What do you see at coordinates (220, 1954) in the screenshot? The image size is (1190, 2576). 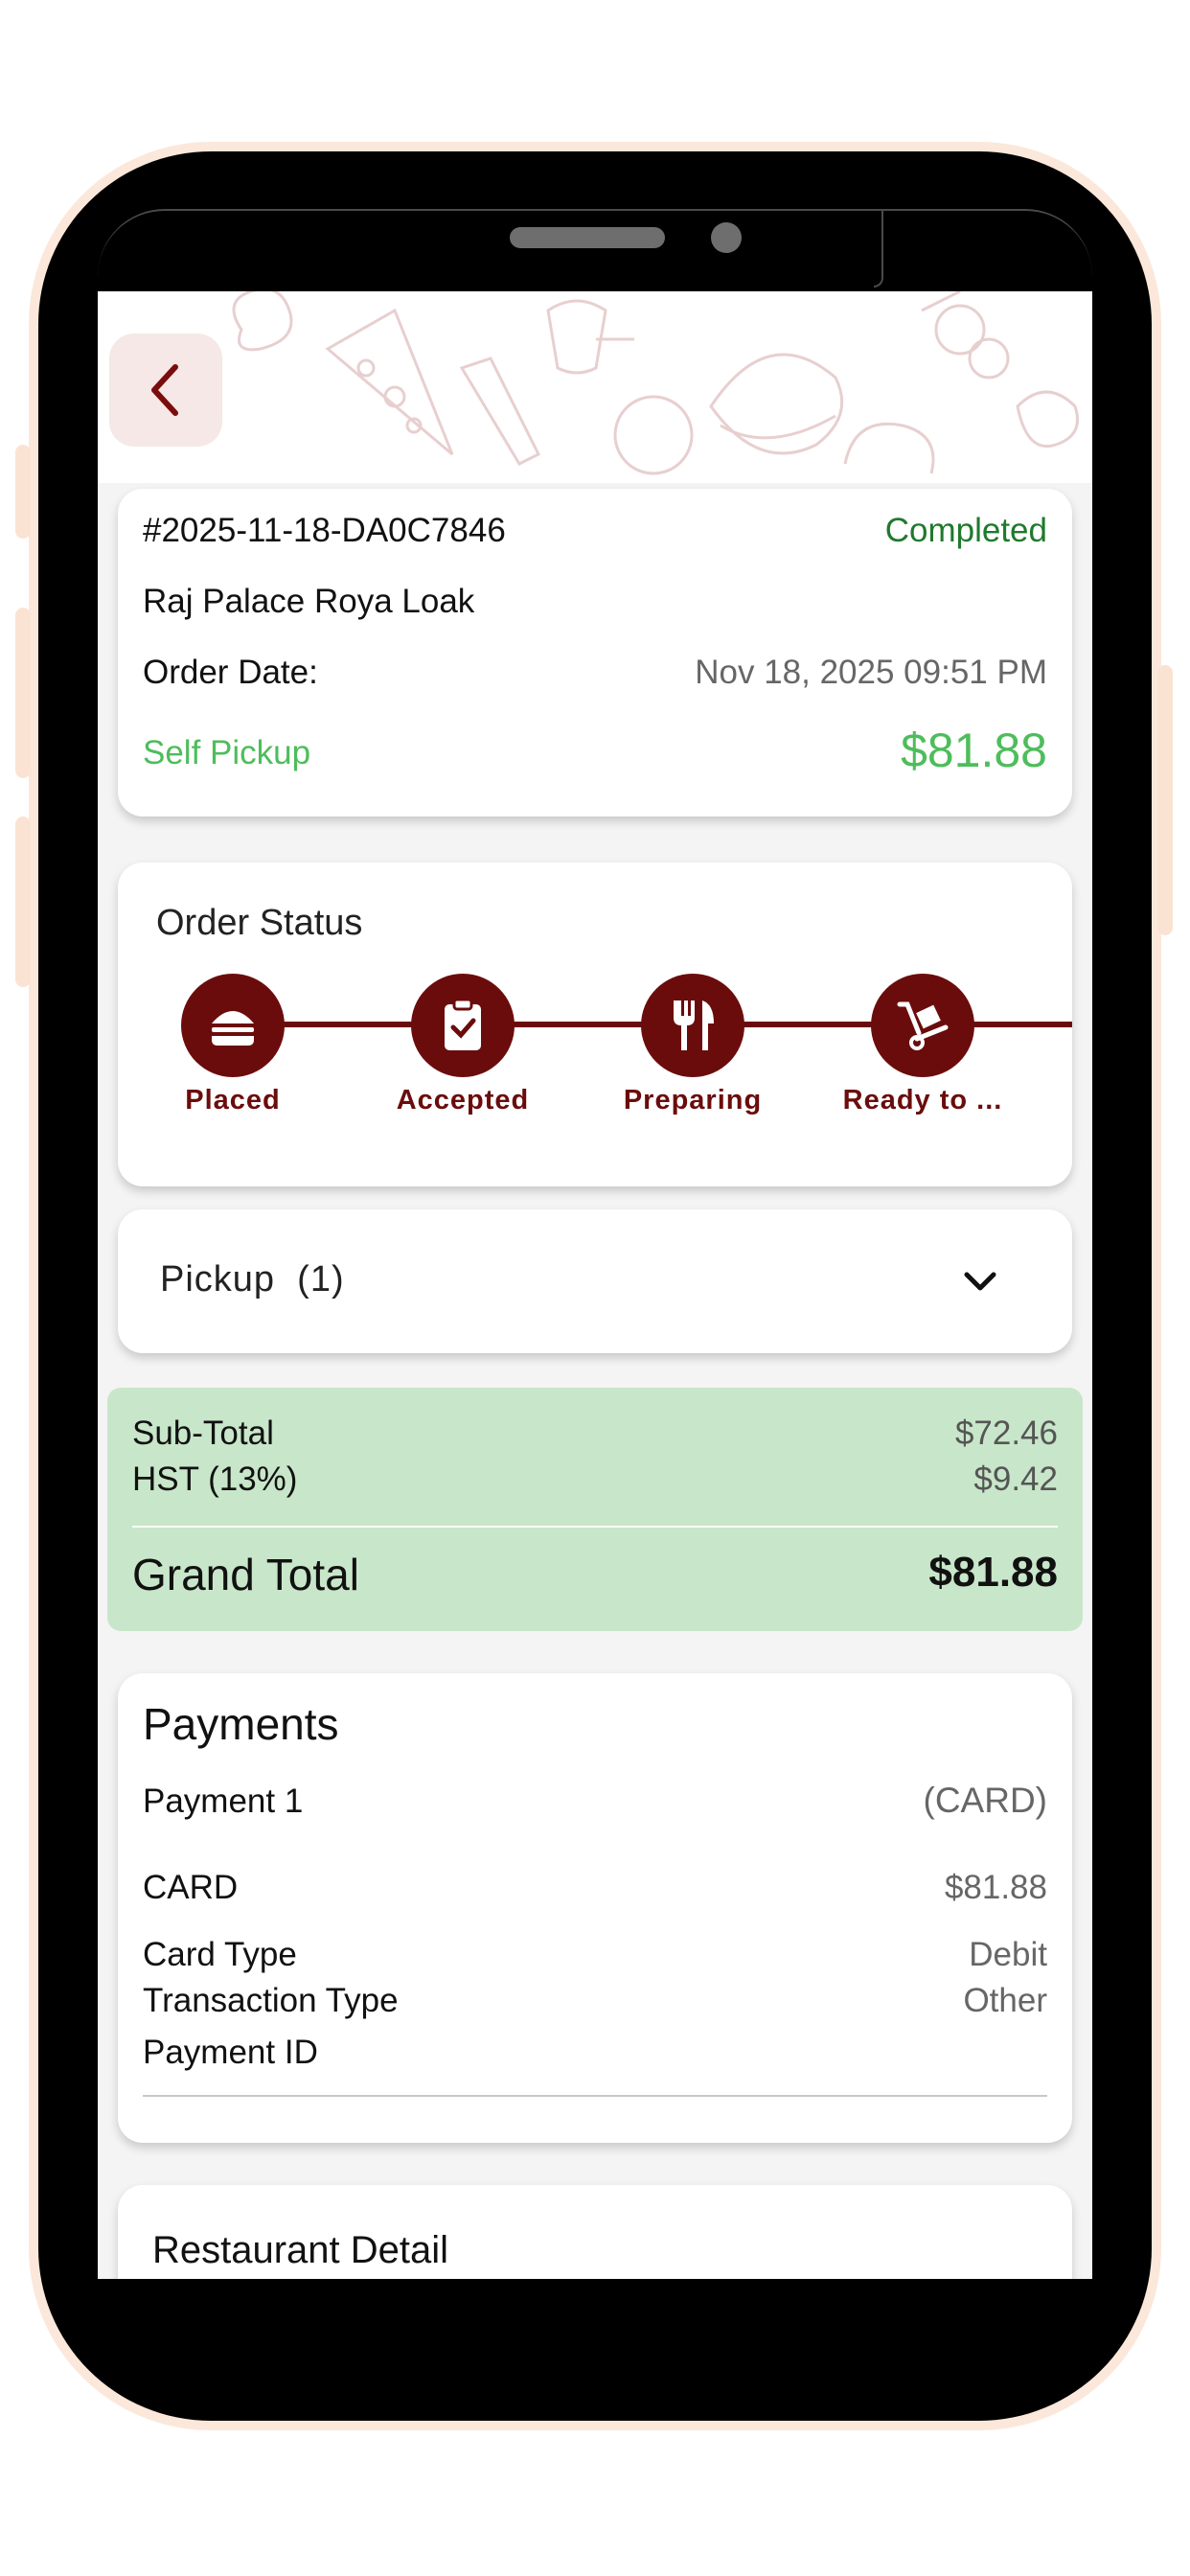 I see `card-type-label: Card Type` at bounding box center [220, 1954].